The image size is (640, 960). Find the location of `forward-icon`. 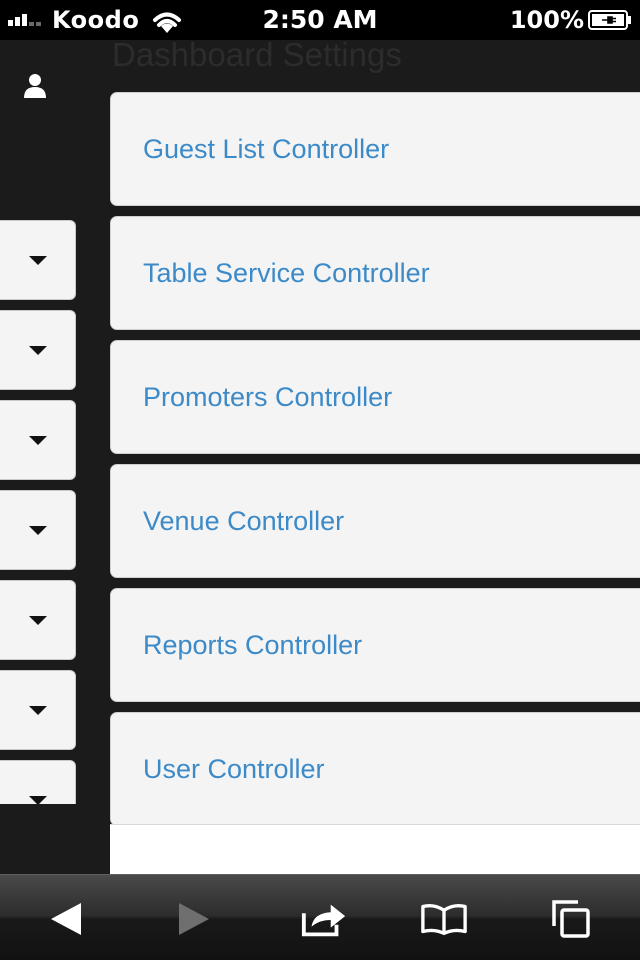

forward-icon is located at coordinates (194, 919).